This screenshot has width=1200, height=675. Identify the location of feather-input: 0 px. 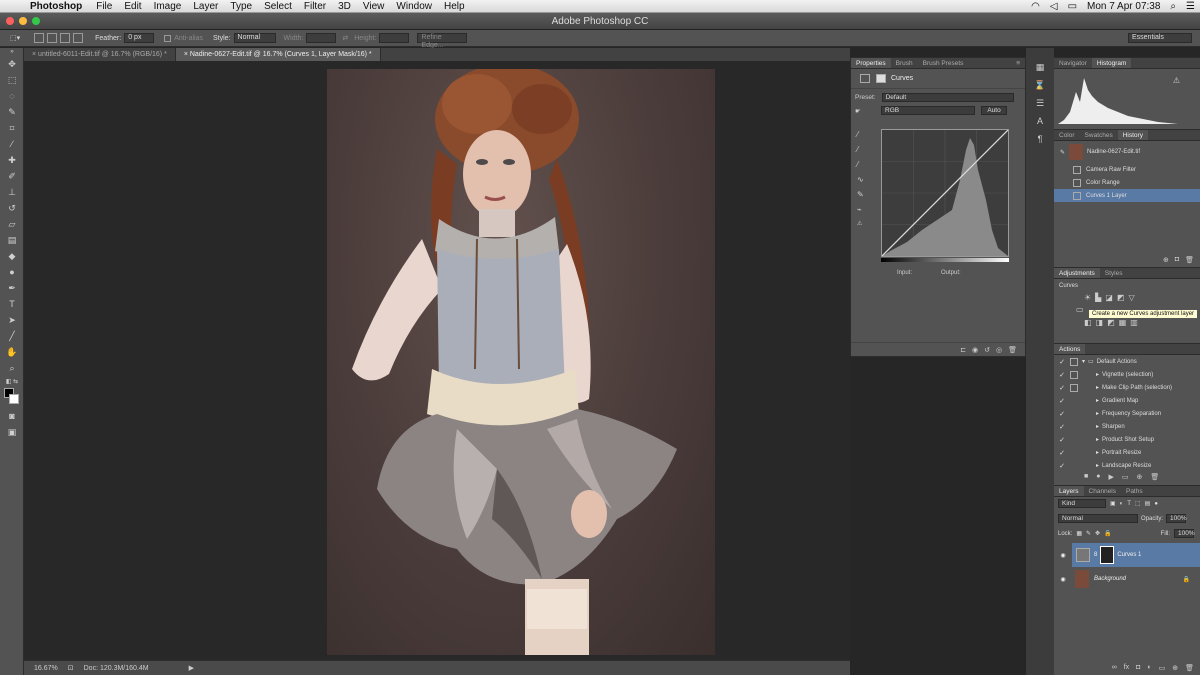
(139, 38).